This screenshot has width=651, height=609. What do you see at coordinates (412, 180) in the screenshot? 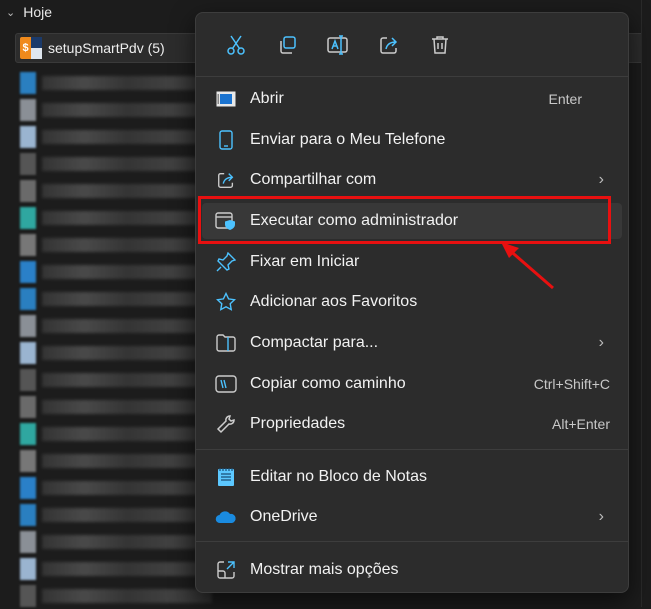
I see `menu-item-compartilhar-com: Compartilhar com ›` at bounding box center [412, 180].